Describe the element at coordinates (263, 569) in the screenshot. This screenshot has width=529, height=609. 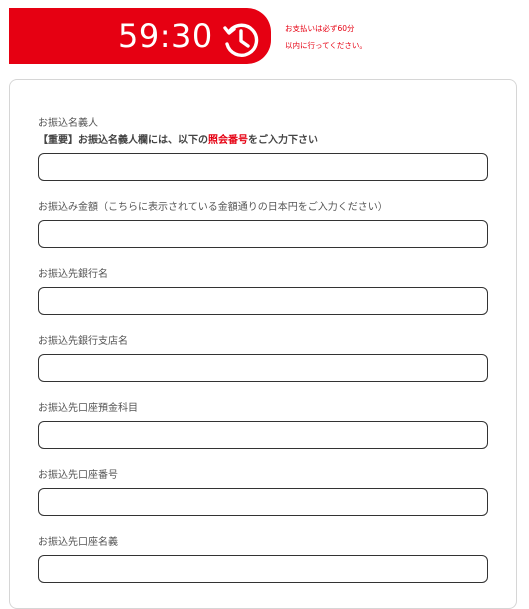
I see `account-holder-input` at that location.